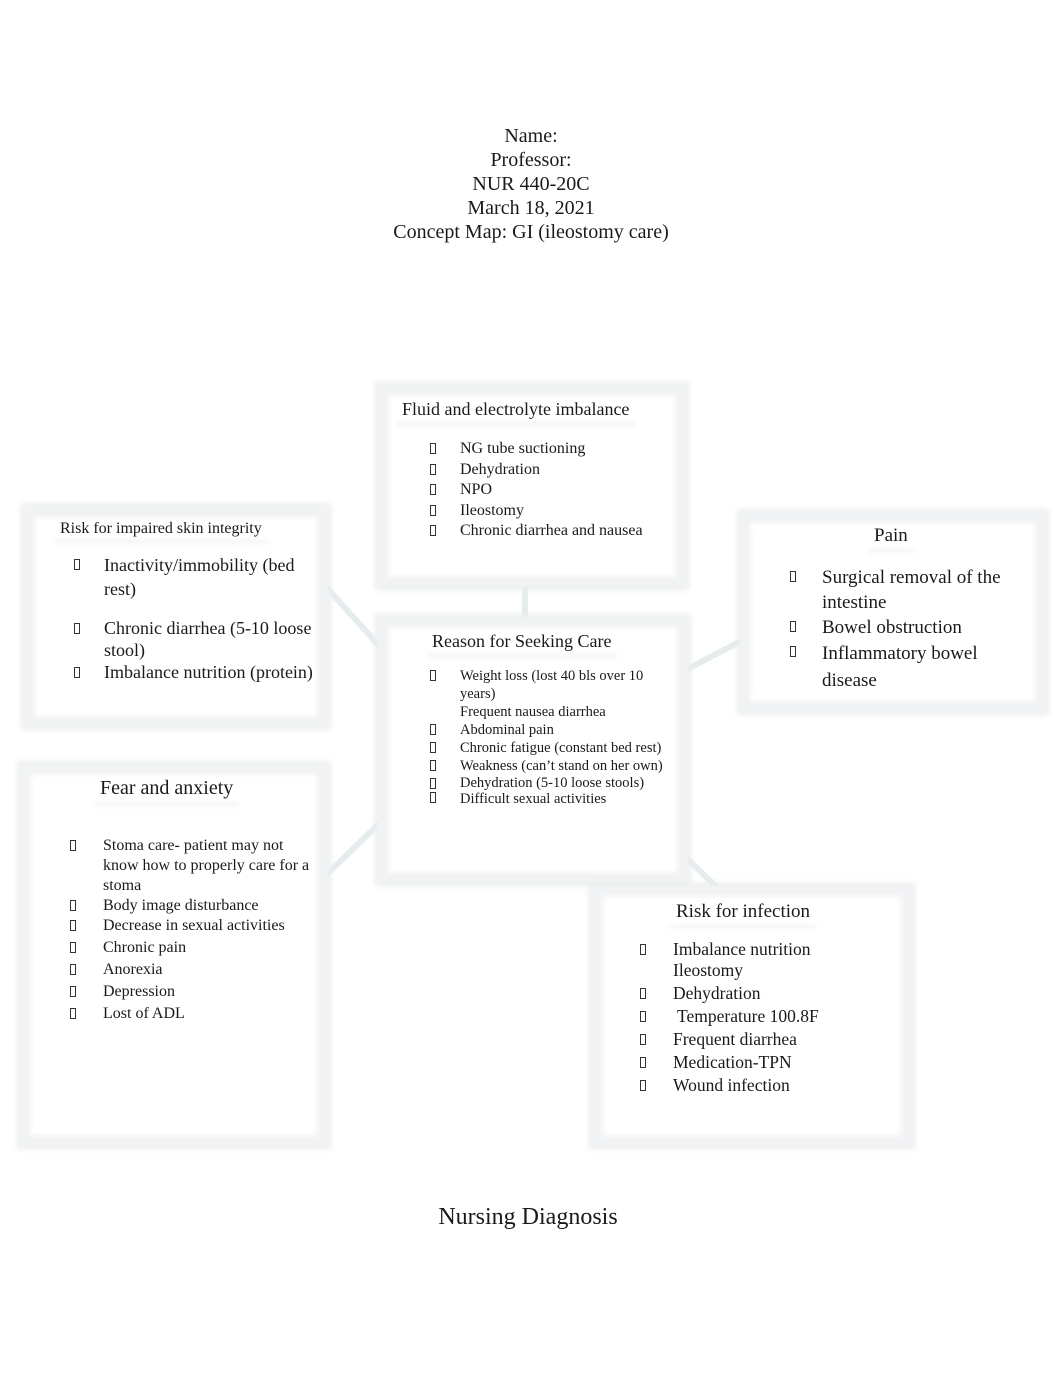 This screenshot has height=1377, width=1062. What do you see at coordinates (516, 409) in the screenshot?
I see `box-title: Fluid and electrolyte imbalance` at bounding box center [516, 409].